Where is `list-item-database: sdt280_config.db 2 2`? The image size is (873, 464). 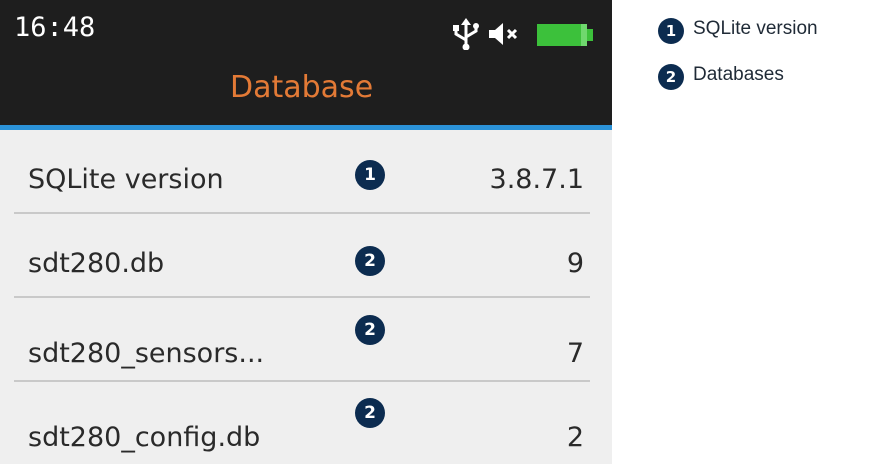 list-item-database: sdt280_config.db 2 2 is located at coordinates (306, 423).